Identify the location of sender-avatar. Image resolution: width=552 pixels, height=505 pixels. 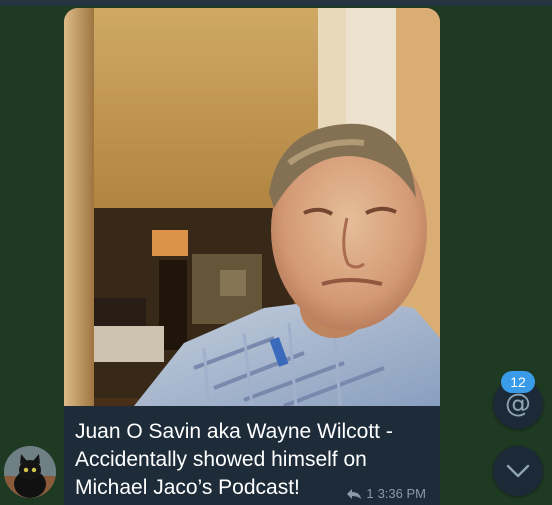
(30, 472).